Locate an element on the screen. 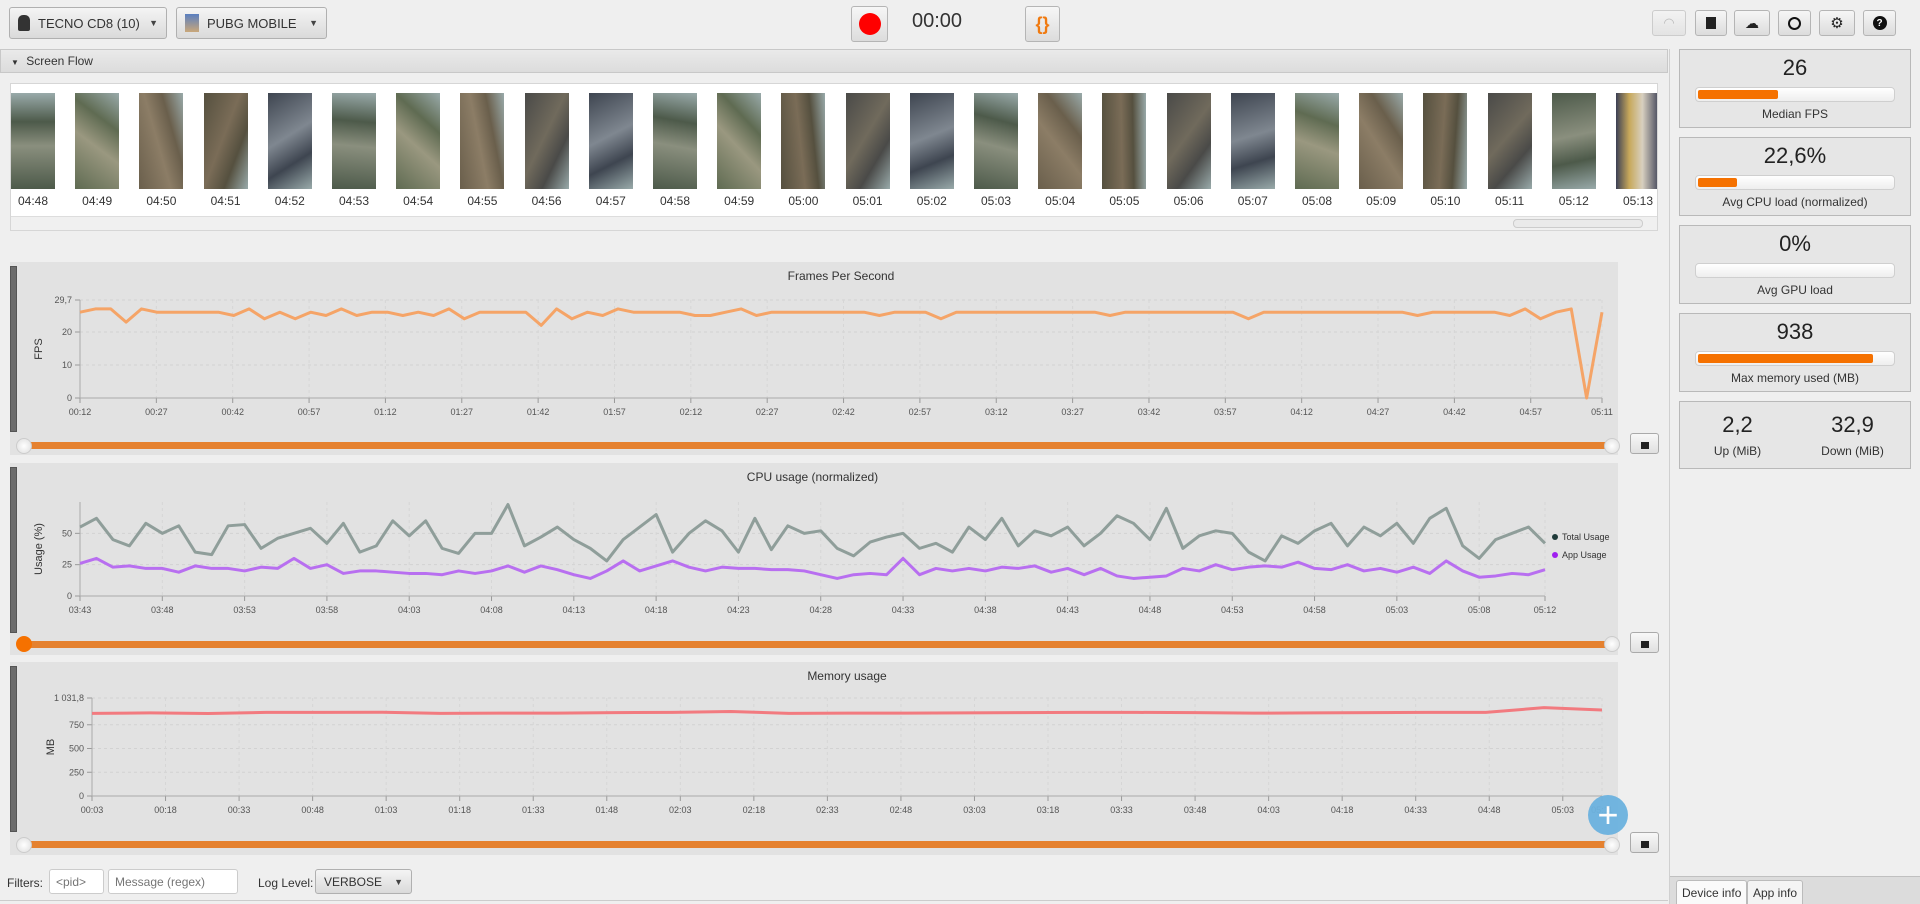 This screenshot has height=904, width=1920. screen-thumbnail: 05:07 is located at coordinates (1253, 150).